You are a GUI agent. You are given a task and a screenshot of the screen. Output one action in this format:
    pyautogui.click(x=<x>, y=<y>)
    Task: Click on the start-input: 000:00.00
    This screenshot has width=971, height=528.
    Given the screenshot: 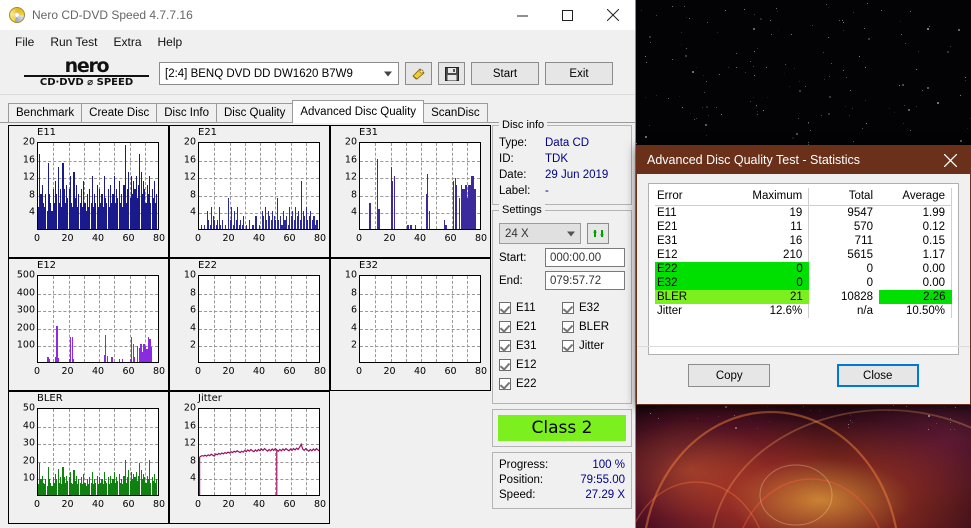 What is the action you would take?
    pyautogui.click(x=585, y=257)
    